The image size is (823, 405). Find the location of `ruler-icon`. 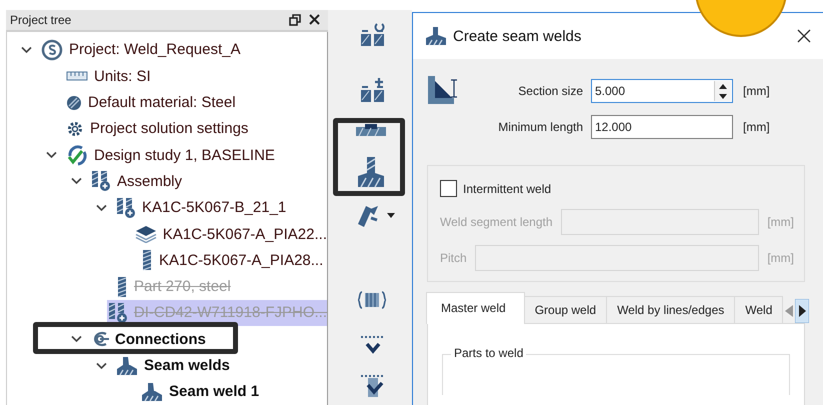

ruler-icon is located at coordinates (77, 76).